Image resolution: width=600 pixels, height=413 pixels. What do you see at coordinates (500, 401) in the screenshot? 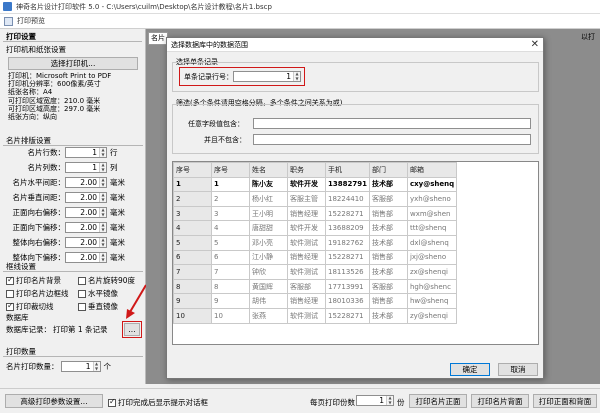
I see `print-back-button: 打印名片背面` at bounding box center [500, 401].